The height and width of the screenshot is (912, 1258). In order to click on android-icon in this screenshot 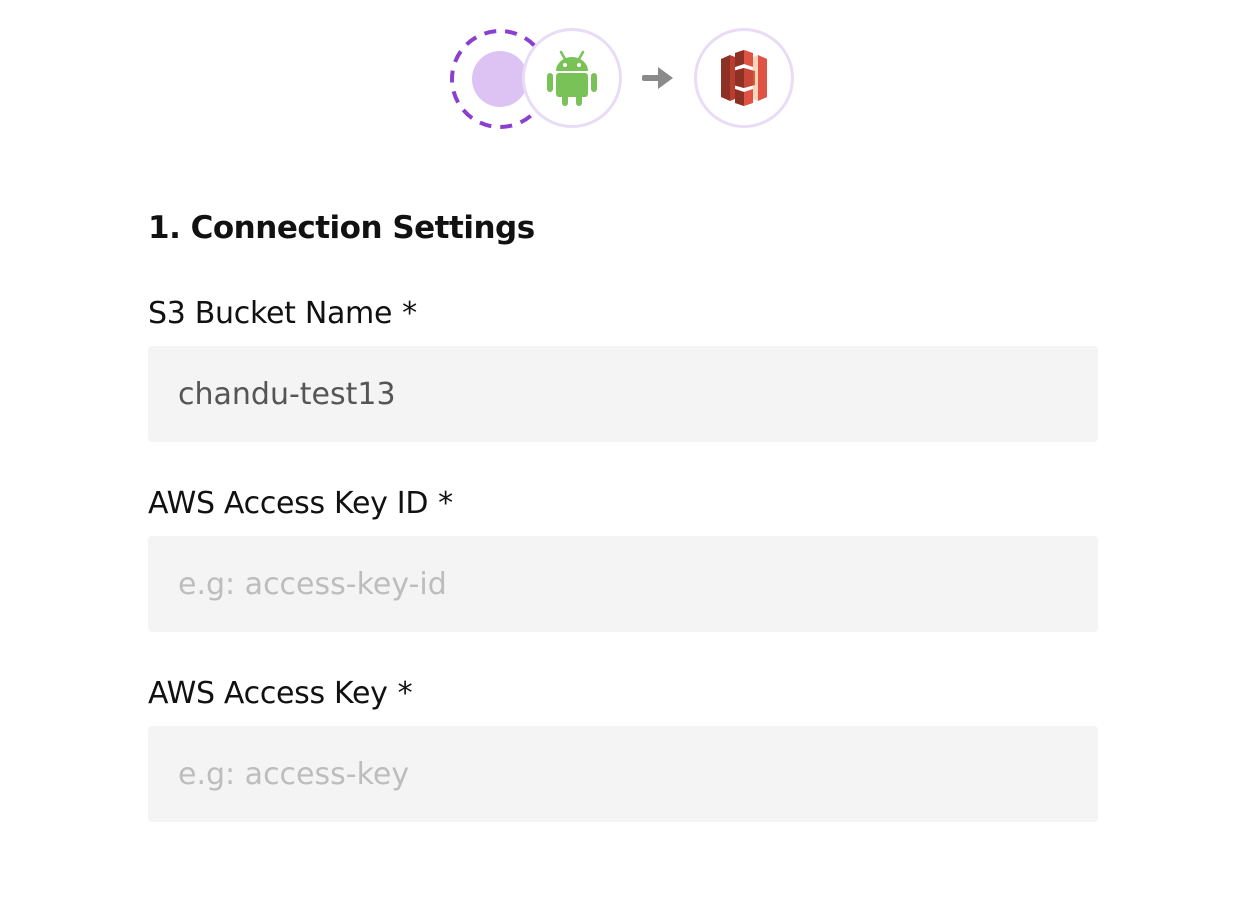, I will do `click(572, 78)`.